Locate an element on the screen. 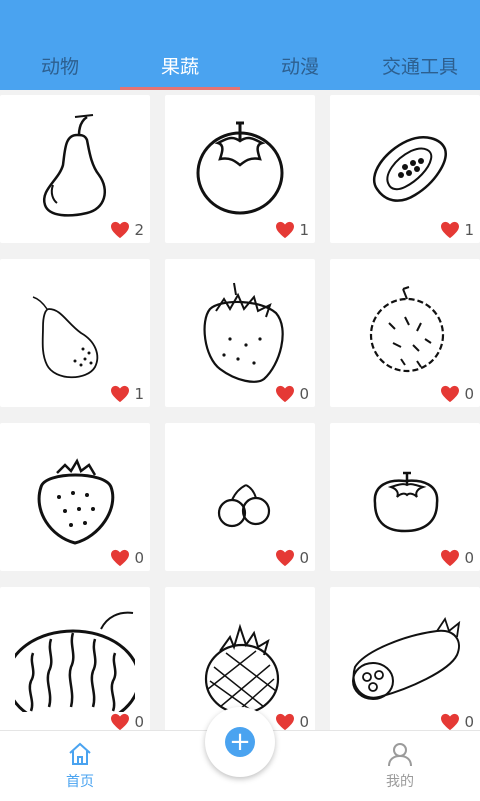 This screenshot has width=480, height=801. card-durian: 0 is located at coordinates (405, 333).